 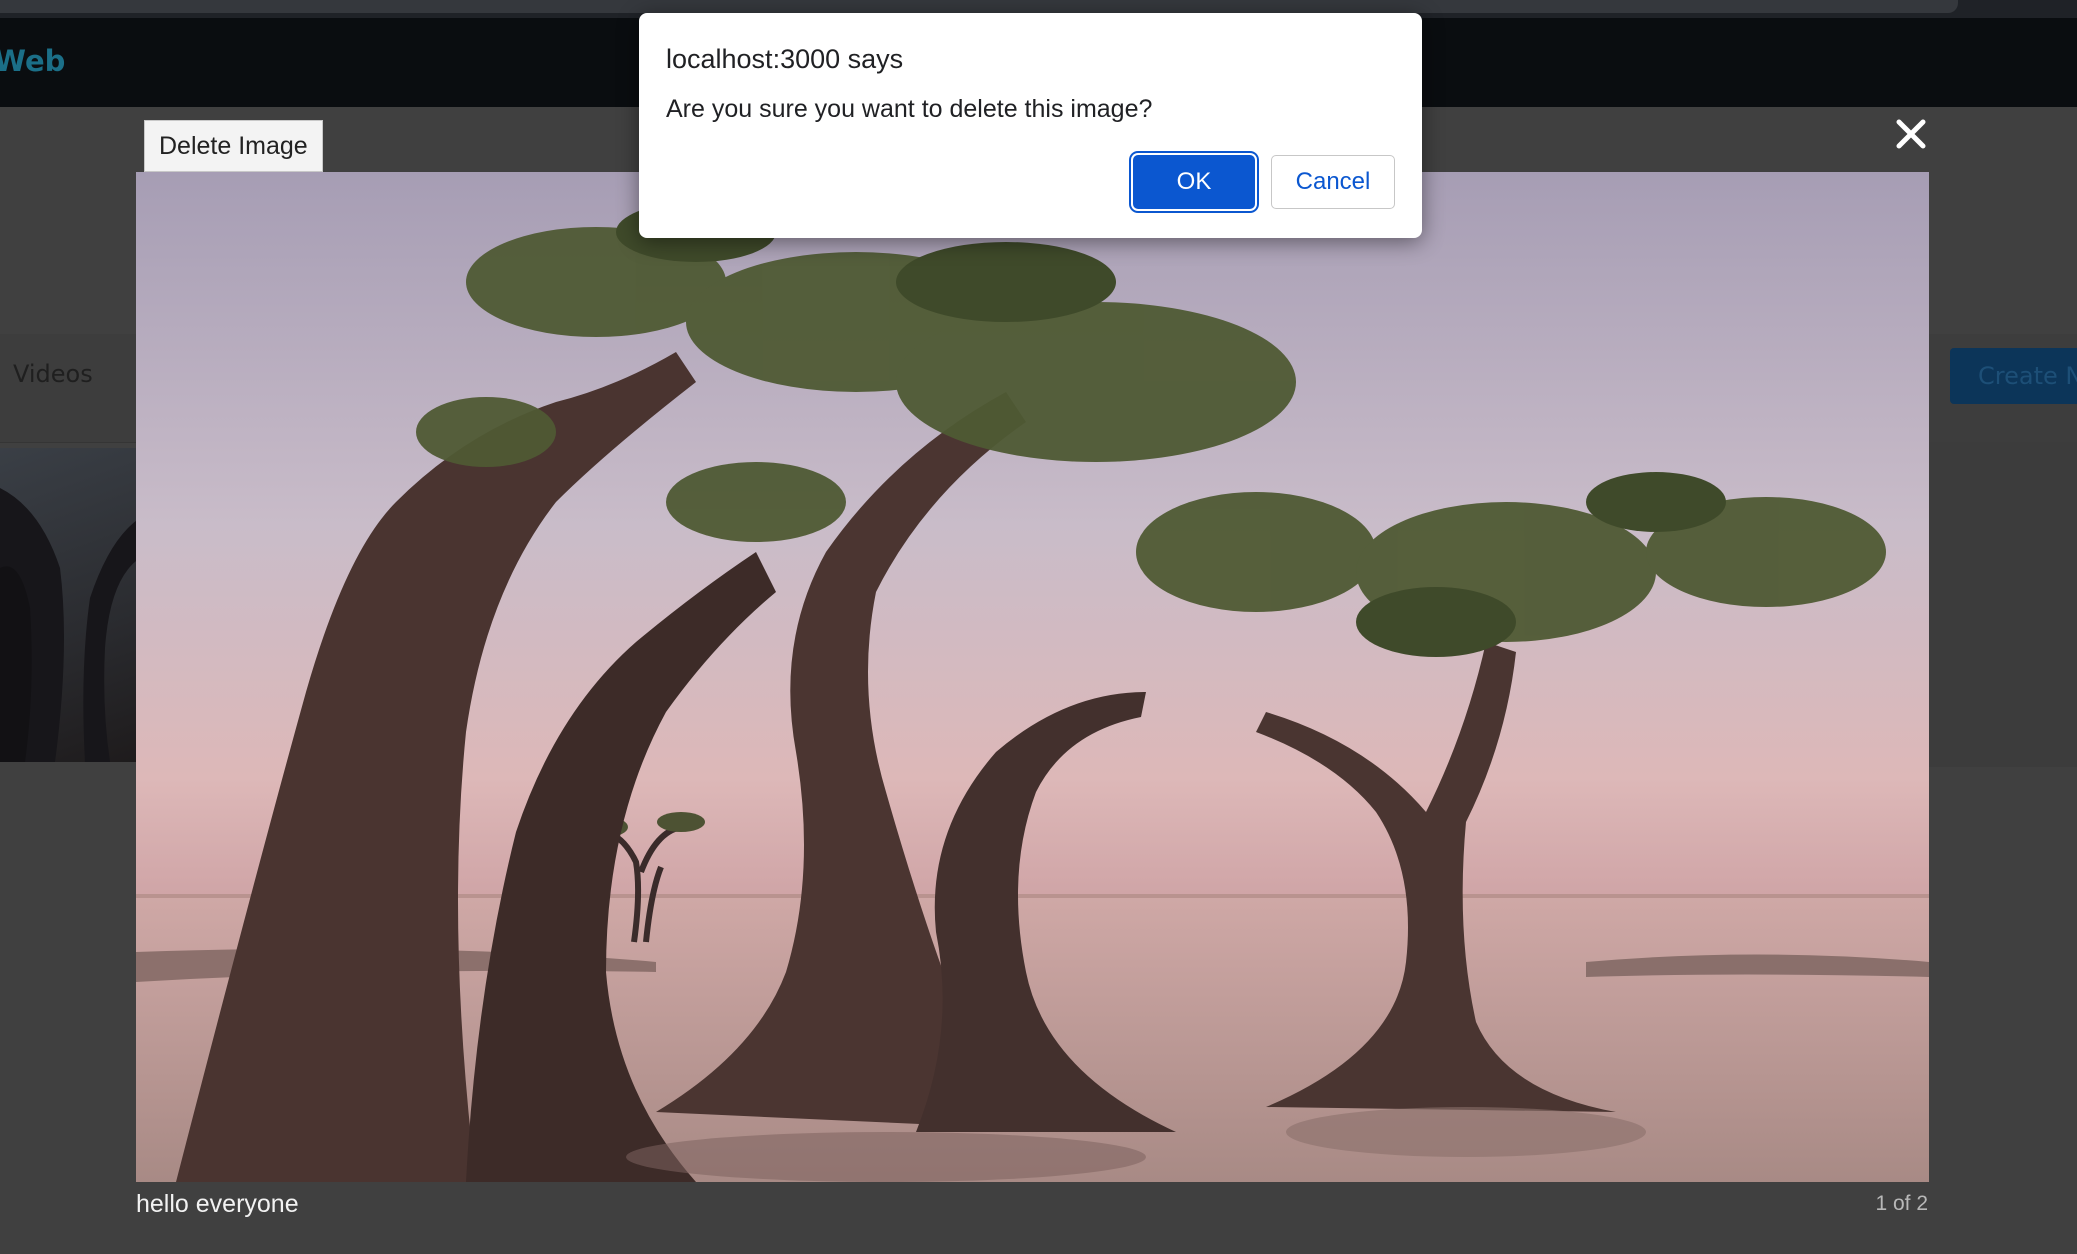 I want to click on close-icon, so click(x=1911, y=134).